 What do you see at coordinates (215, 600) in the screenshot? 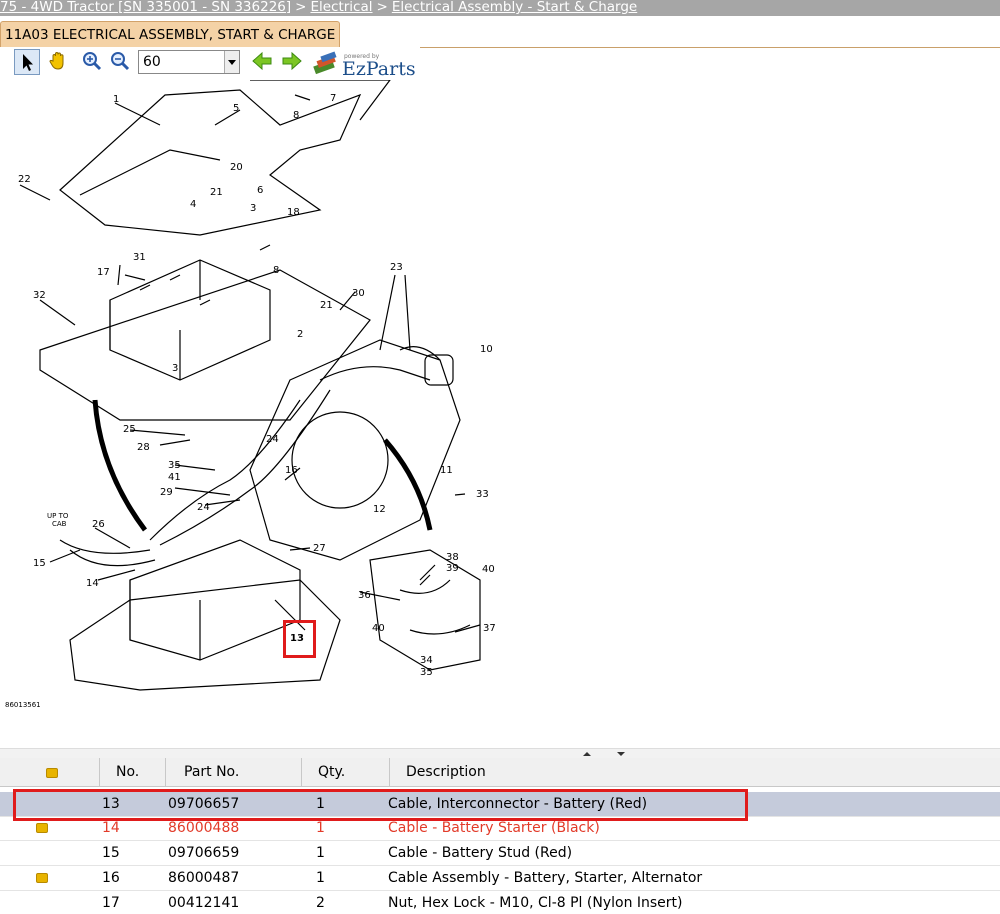
I see `battery-lower` at bounding box center [215, 600].